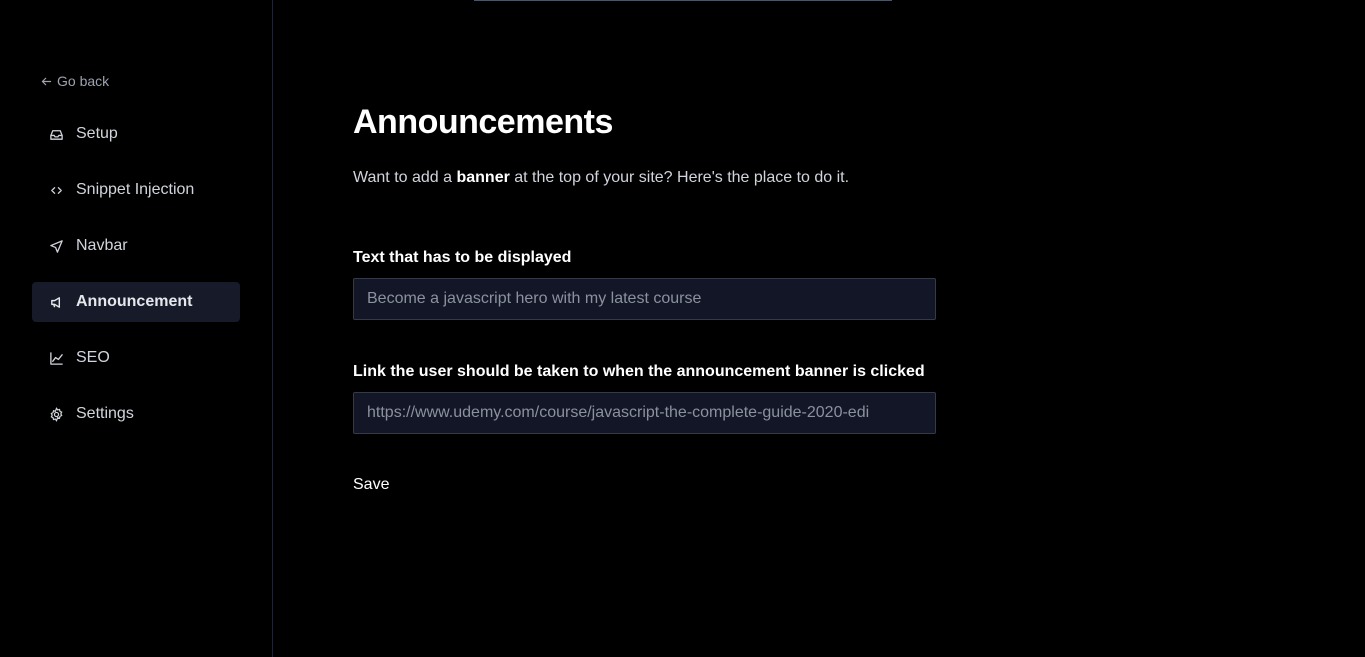  What do you see at coordinates (644, 299) in the screenshot?
I see `announcement-text-input` at bounding box center [644, 299].